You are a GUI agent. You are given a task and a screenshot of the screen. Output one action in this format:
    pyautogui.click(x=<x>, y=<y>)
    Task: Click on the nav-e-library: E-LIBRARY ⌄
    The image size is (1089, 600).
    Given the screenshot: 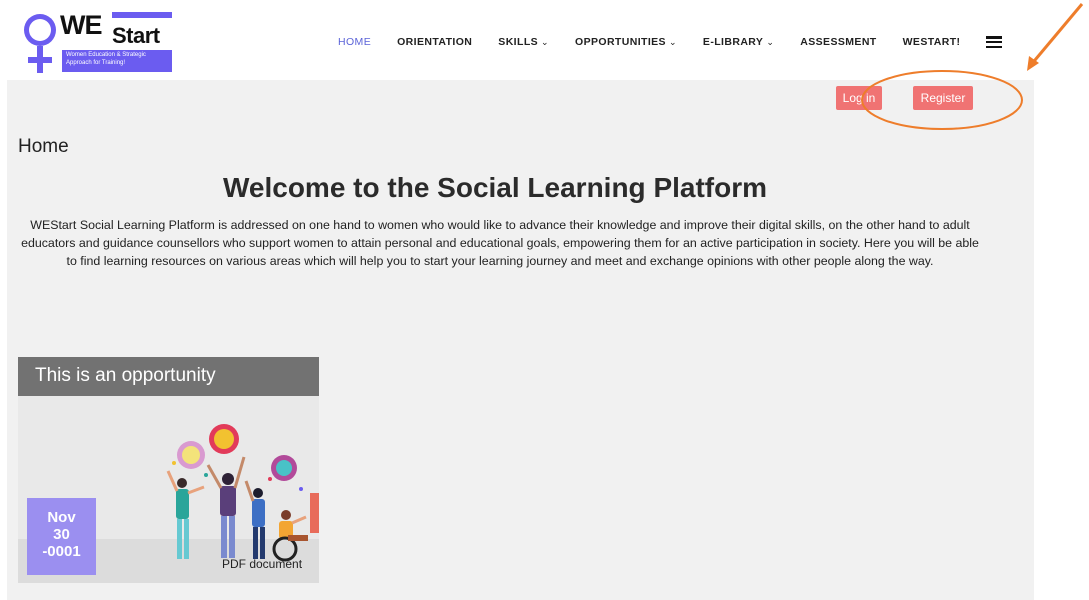 What is the action you would take?
    pyautogui.click(x=738, y=42)
    